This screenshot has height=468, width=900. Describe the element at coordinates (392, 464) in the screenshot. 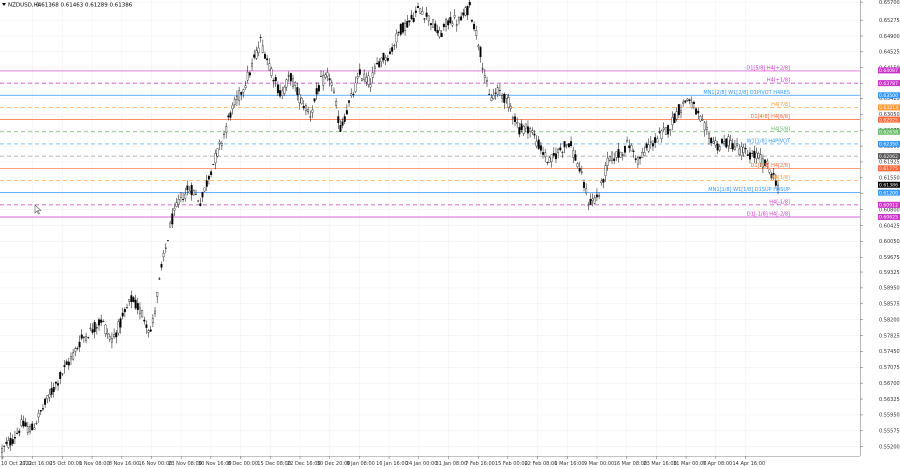

I see `time-tick-label: 16 Jan 16:00` at that location.